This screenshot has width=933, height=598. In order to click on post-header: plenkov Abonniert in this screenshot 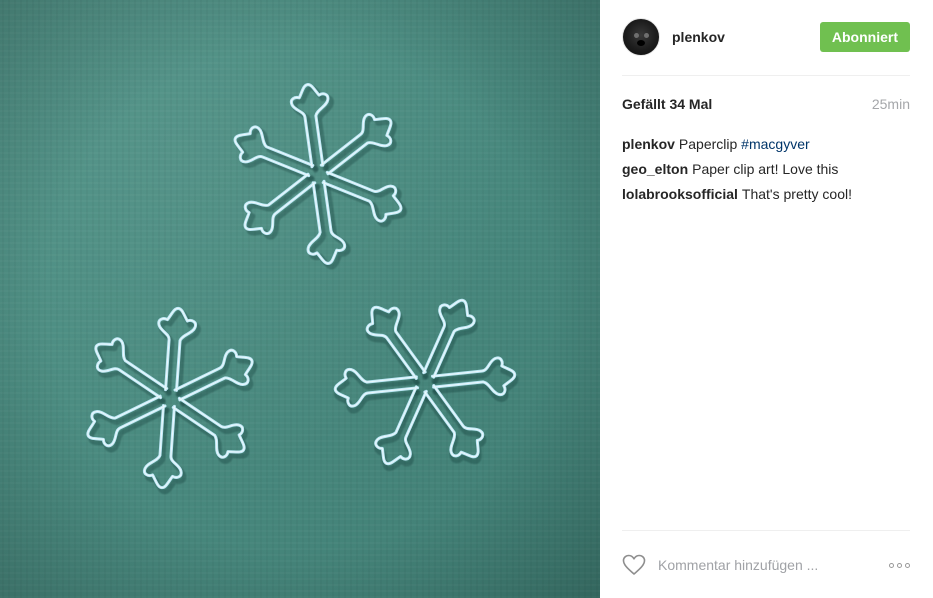, I will do `click(766, 37)`.